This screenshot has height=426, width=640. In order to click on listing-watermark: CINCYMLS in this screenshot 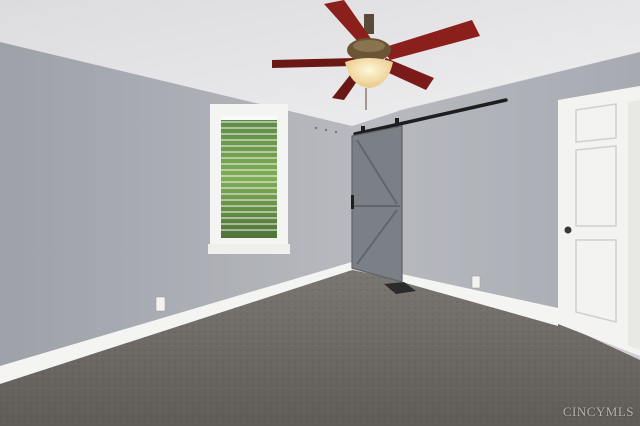, I will do `click(598, 411)`.